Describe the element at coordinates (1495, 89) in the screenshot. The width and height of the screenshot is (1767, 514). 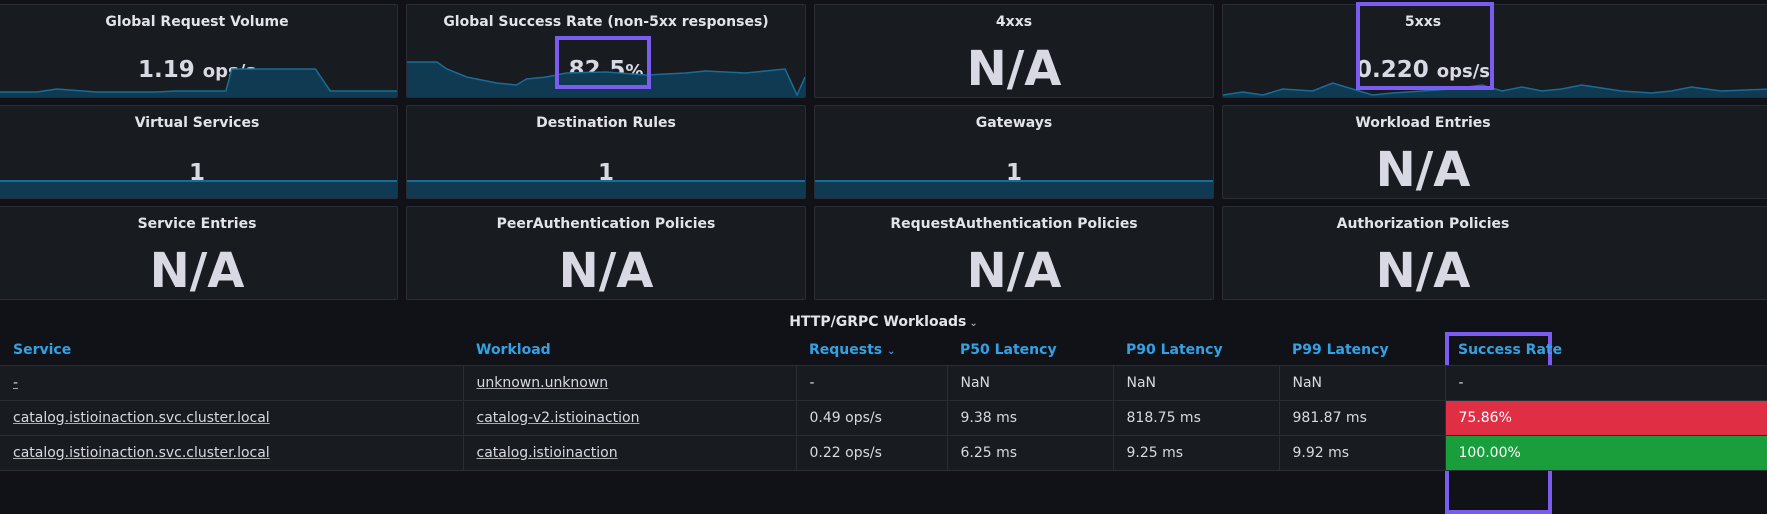
I see `5xxs-sparkline` at that location.